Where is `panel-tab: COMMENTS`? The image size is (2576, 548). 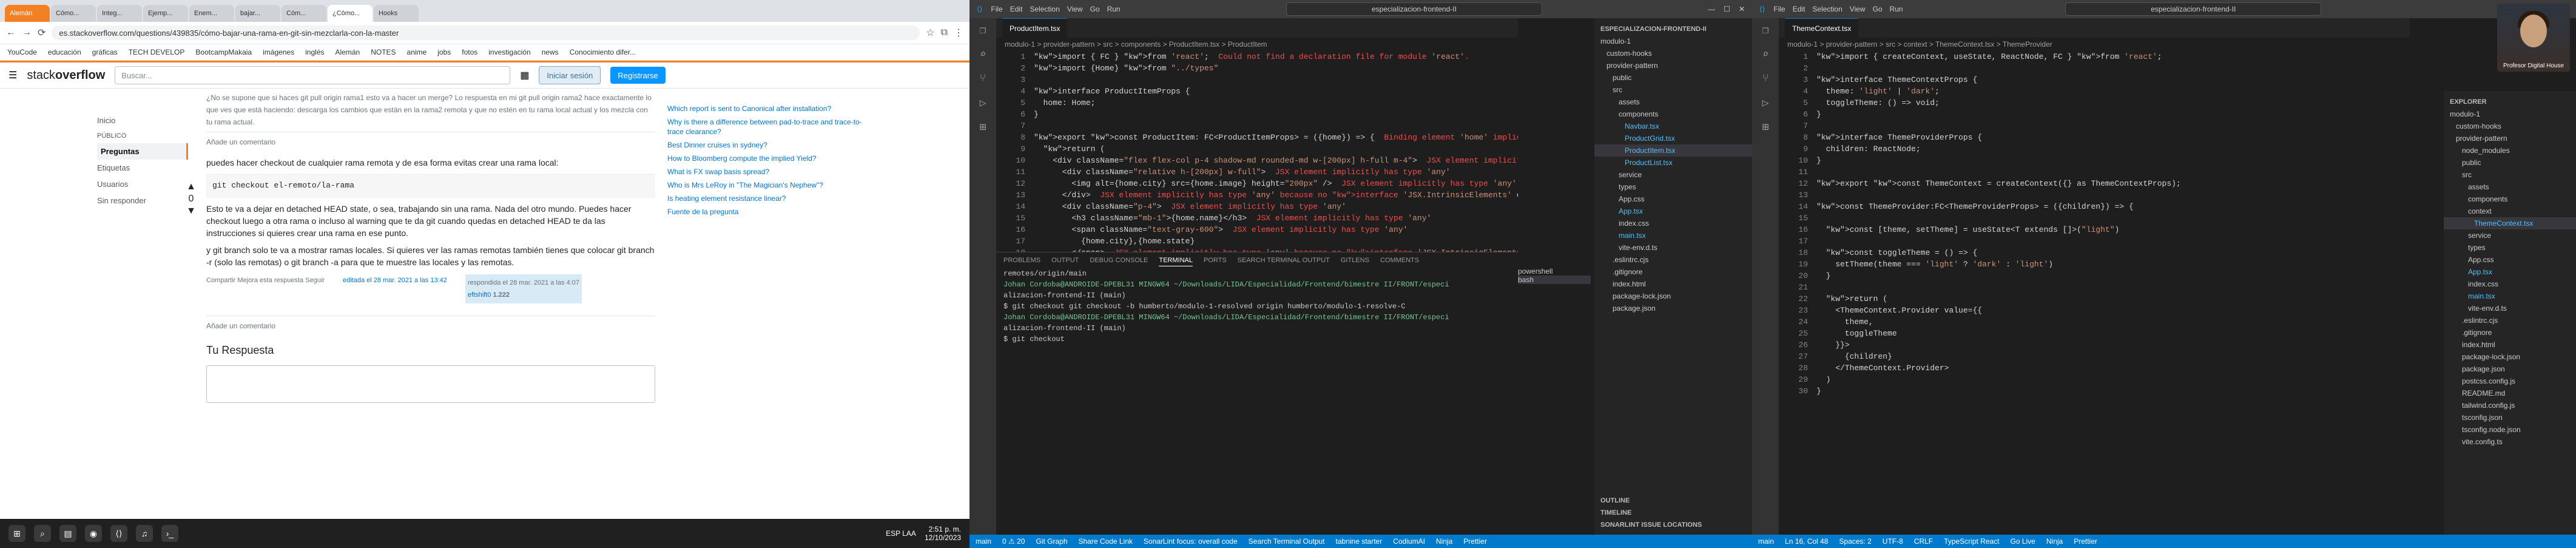
panel-tab: COMMENTS is located at coordinates (1399, 260).